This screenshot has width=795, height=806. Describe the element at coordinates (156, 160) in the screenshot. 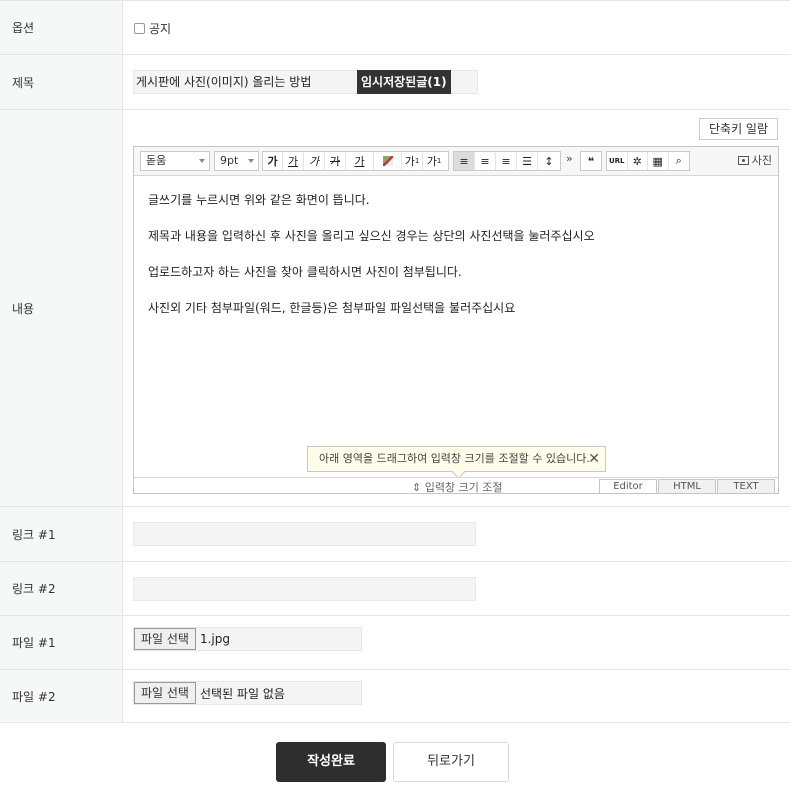

I see `font-family-value: 돋움` at that location.